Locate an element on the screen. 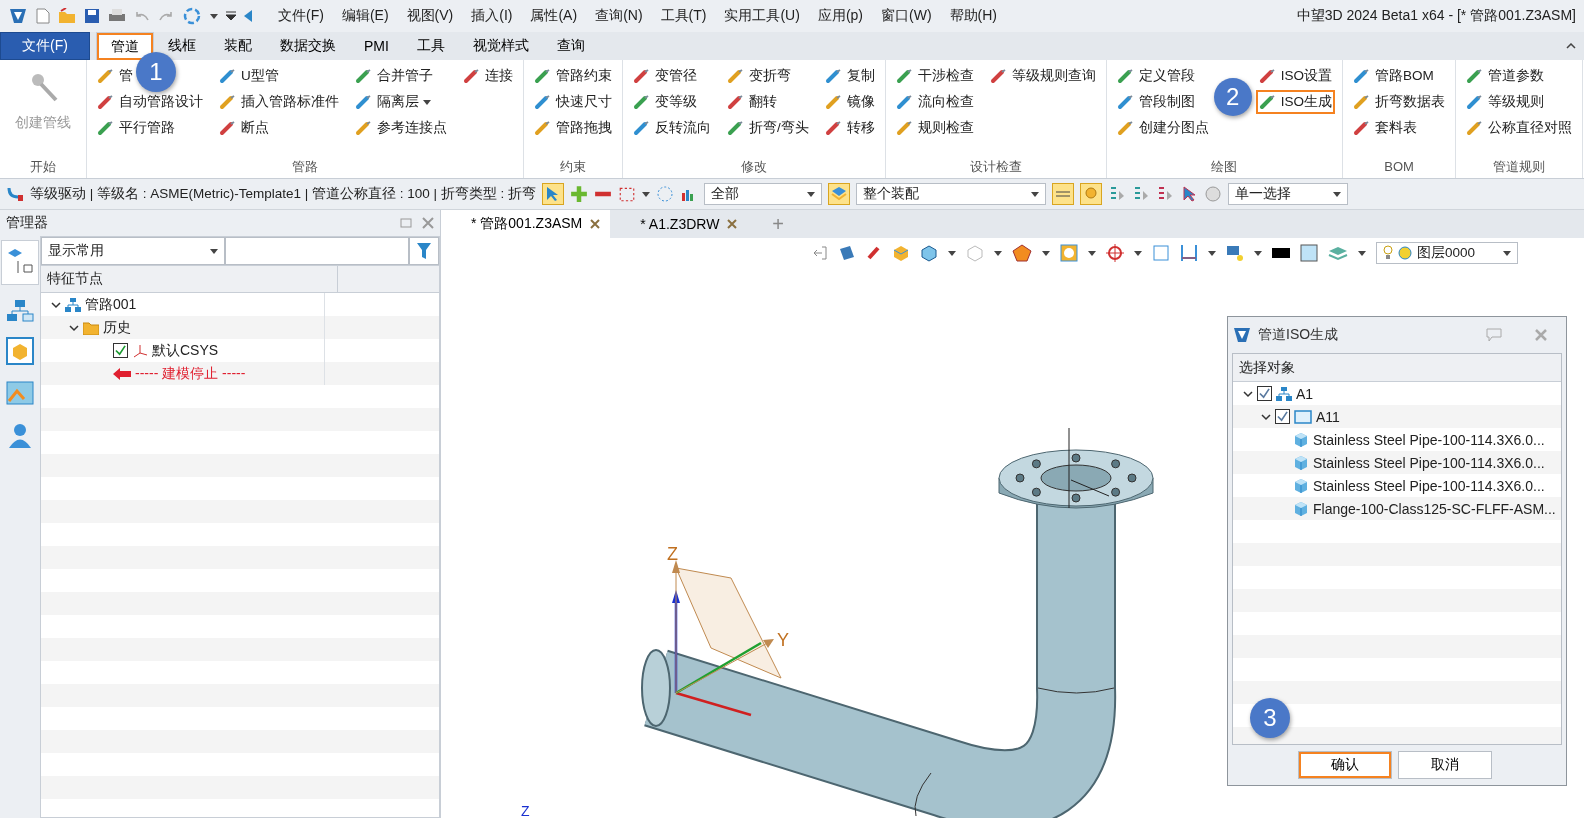  ribbon-button: ISO设置 is located at coordinates (1295, 76).